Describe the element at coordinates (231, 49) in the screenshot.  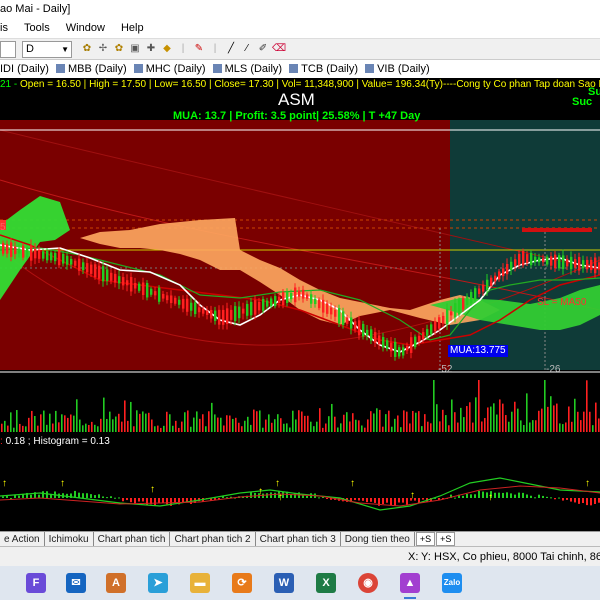
I see `line-tool-icon: ╱` at that location.